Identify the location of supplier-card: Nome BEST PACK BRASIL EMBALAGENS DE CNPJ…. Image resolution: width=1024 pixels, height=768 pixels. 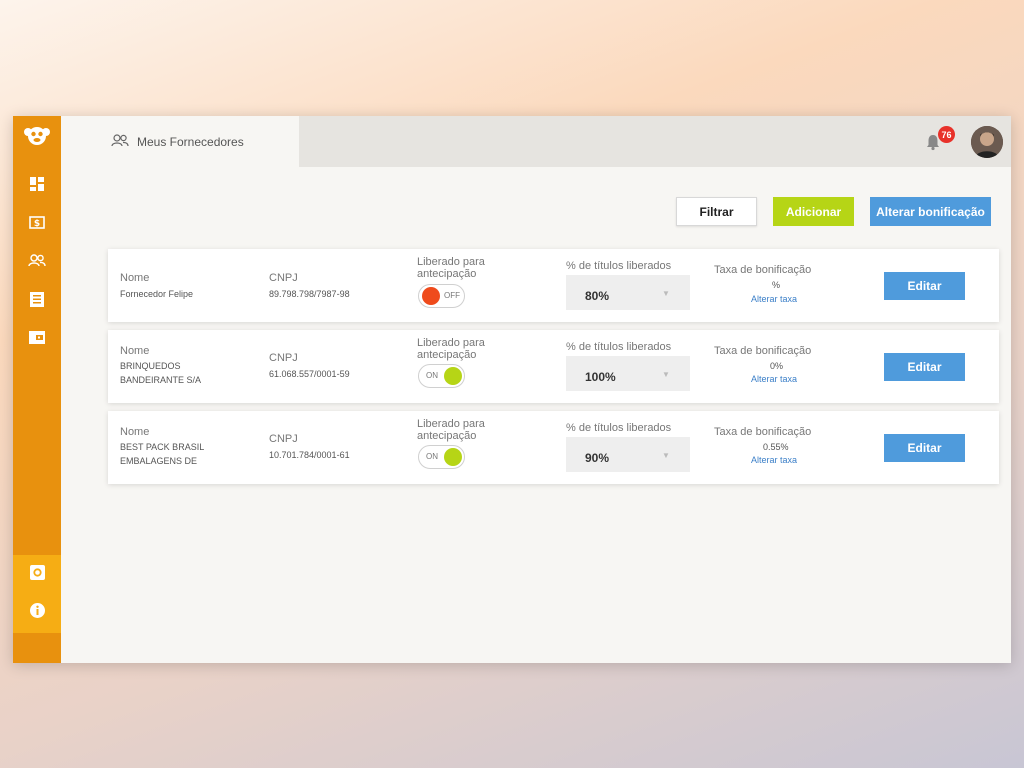
(553, 447).